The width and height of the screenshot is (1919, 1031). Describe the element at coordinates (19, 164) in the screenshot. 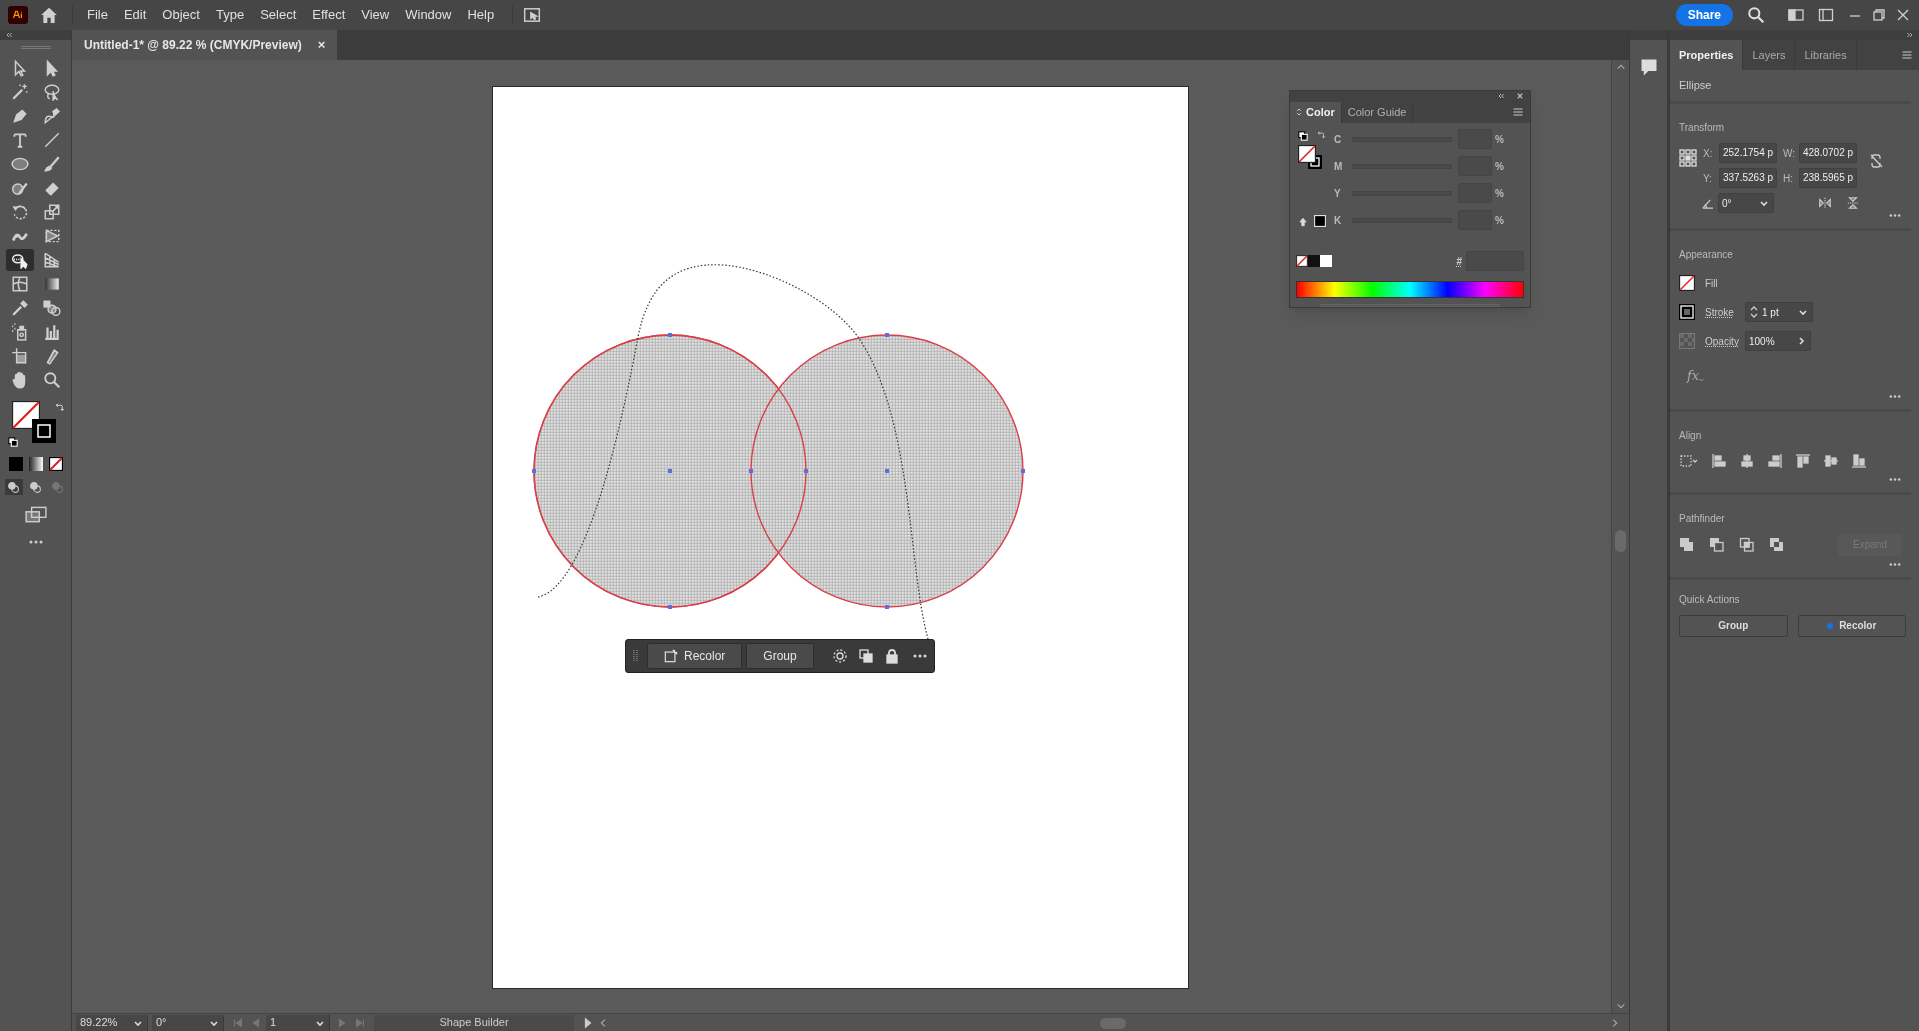

I see `ellipse-icon` at that location.